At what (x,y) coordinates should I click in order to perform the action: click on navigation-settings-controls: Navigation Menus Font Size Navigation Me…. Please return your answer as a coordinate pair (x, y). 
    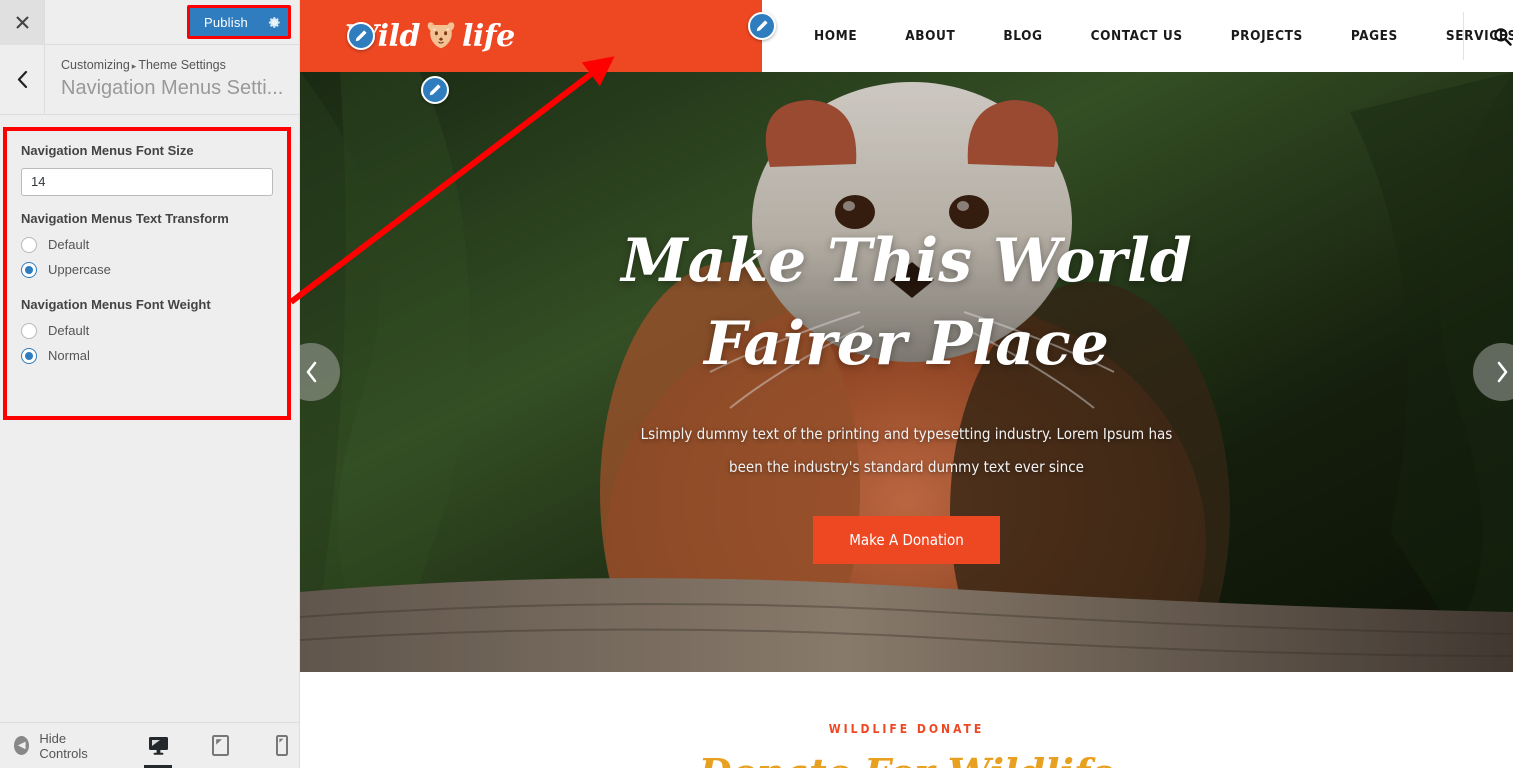
    Looking at the image, I should click on (147, 247).